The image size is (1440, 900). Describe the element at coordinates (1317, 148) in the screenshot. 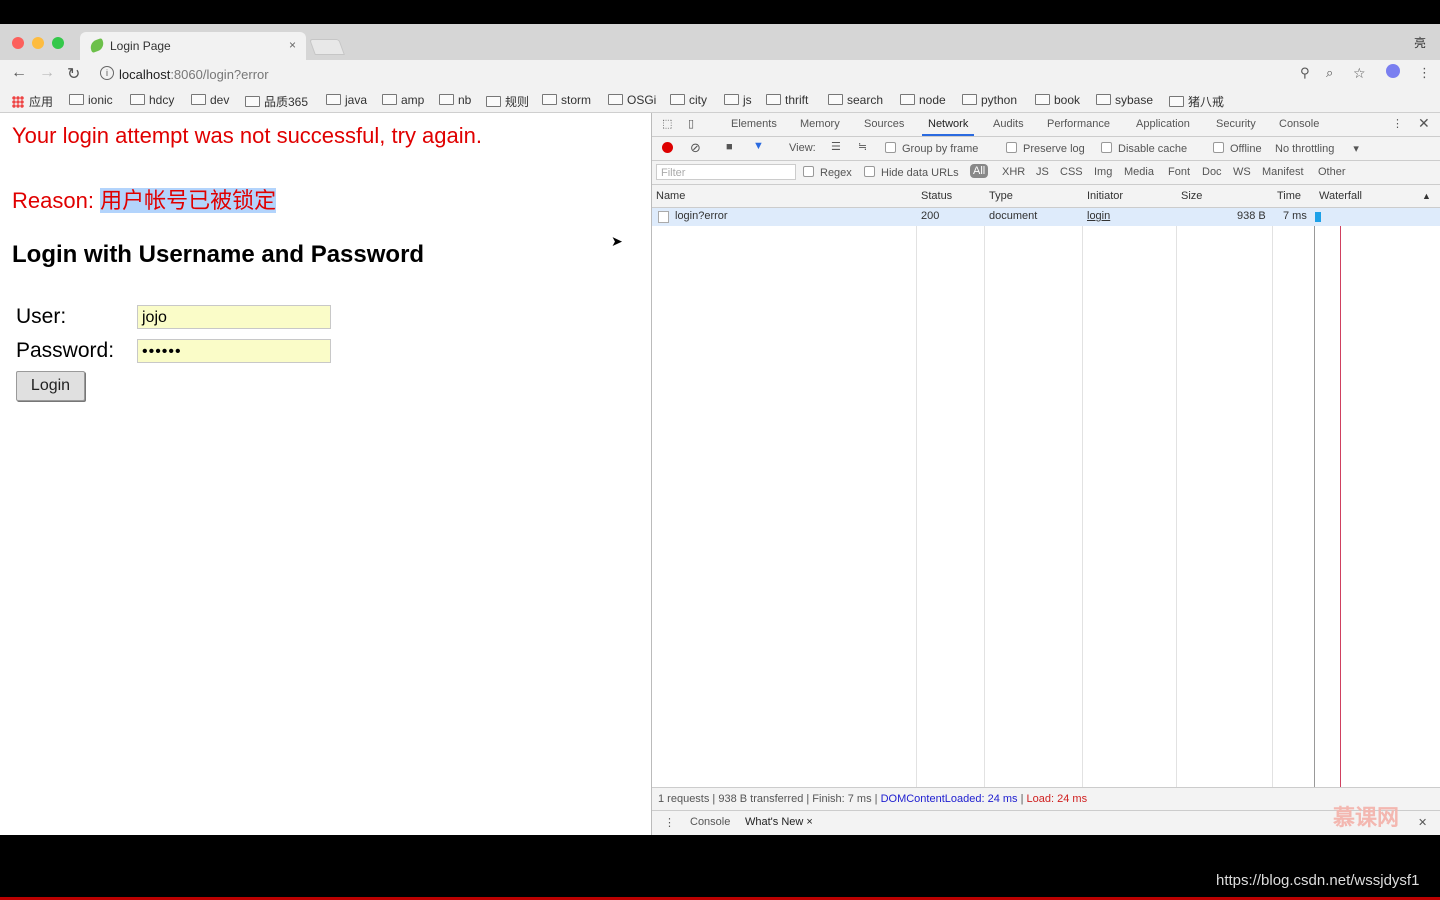

I see `throttling-select: No throttling ▾` at that location.